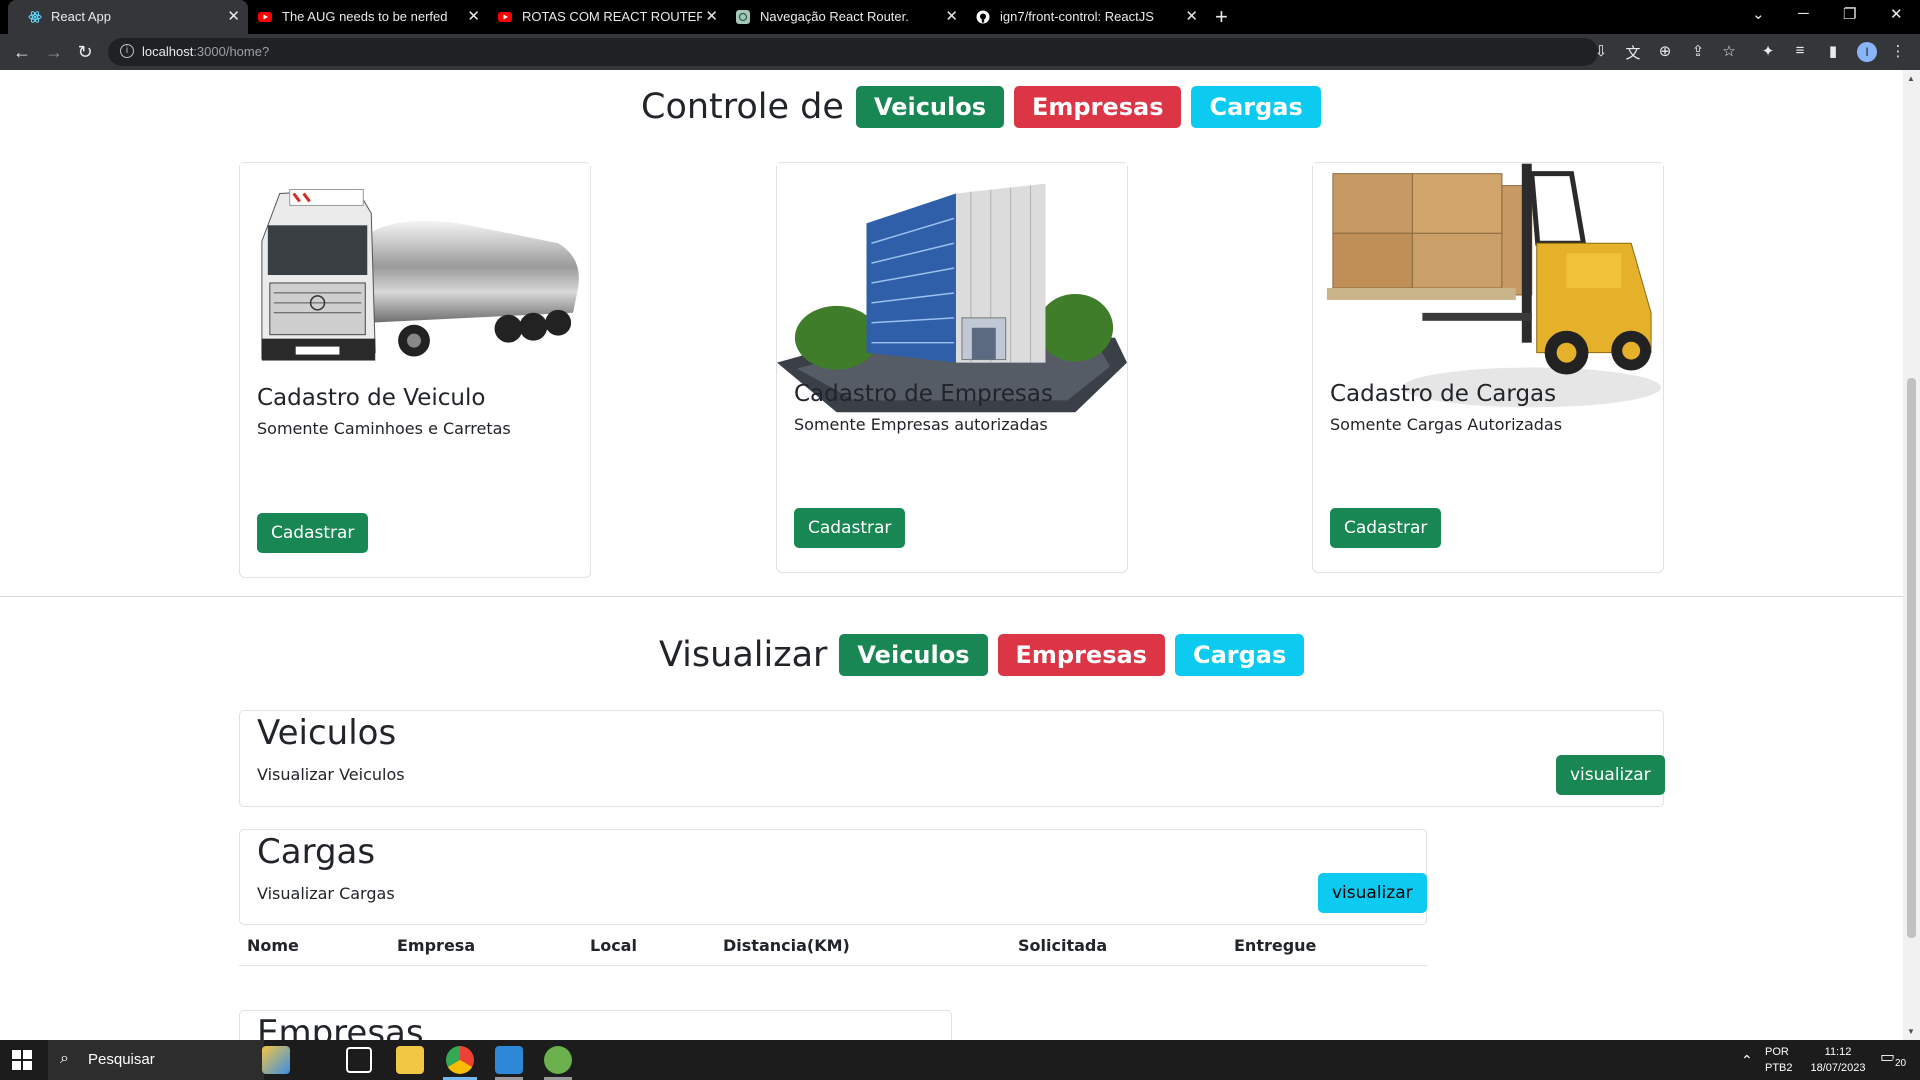  I want to click on github-icon, so click(983, 17).